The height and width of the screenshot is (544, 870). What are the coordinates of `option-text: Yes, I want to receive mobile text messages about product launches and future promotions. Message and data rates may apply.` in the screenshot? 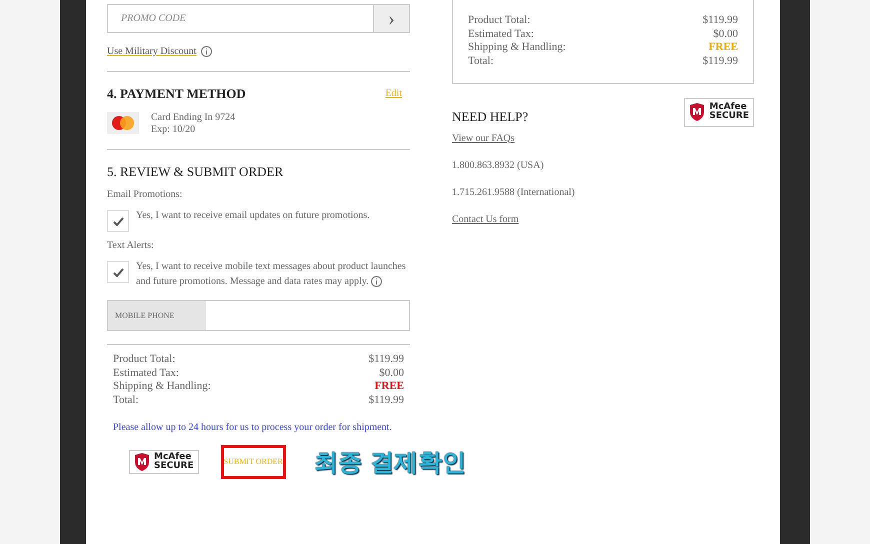 It's located at (271, 274).